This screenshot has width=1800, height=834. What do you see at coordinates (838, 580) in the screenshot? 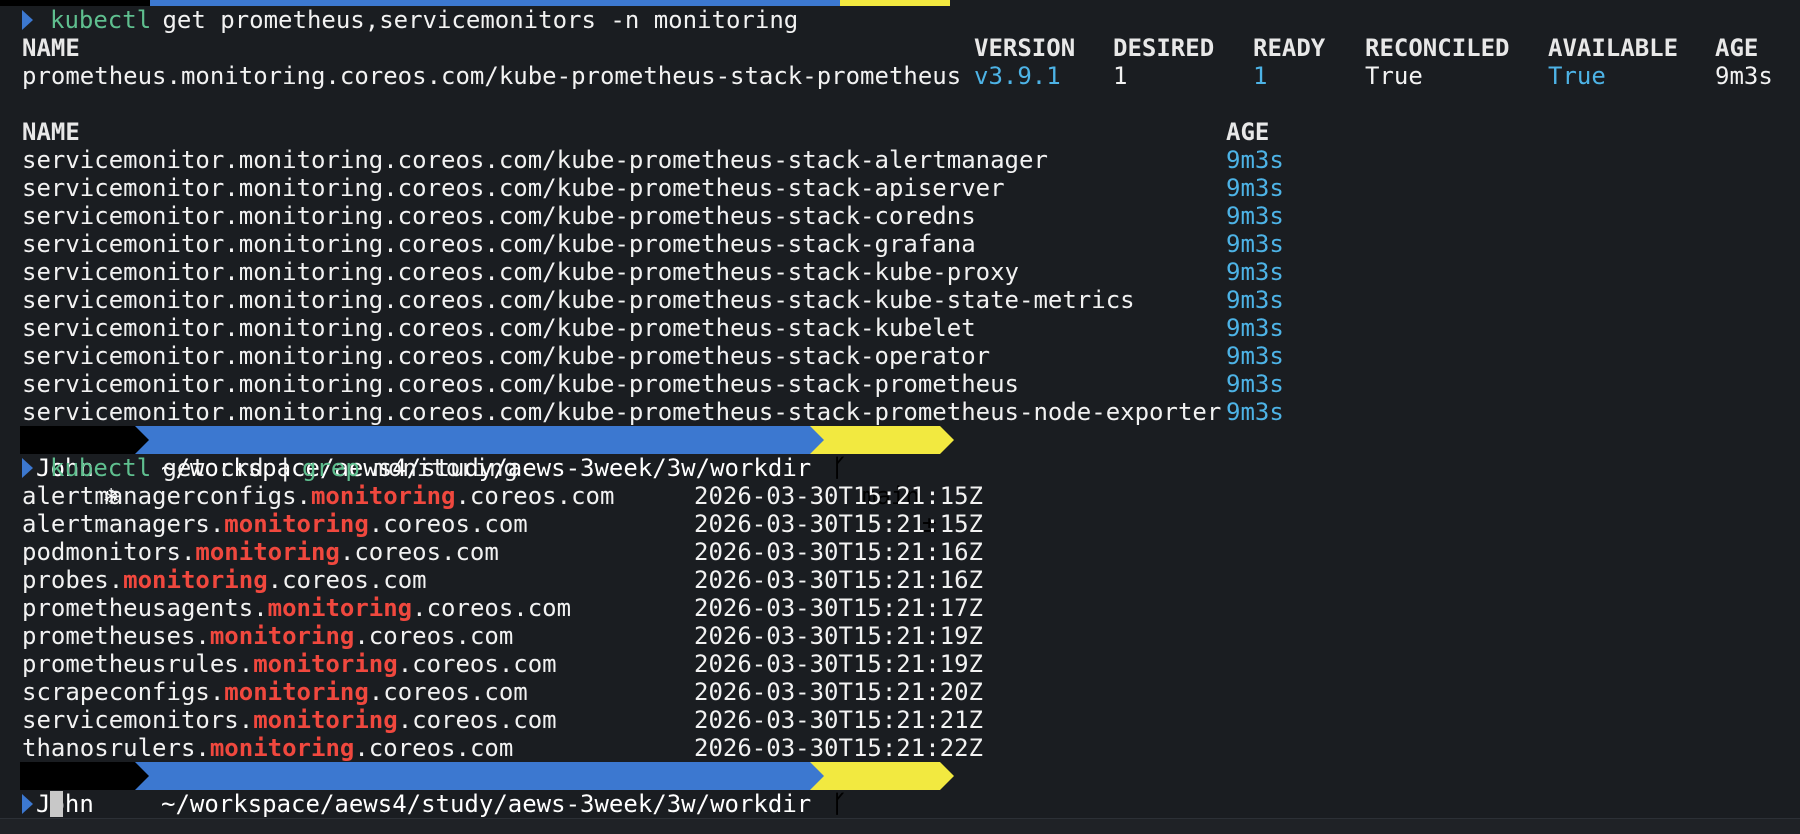
I see `crd-created: 2026-03-30T15:21:16Z` at bounding box center [838, 580].